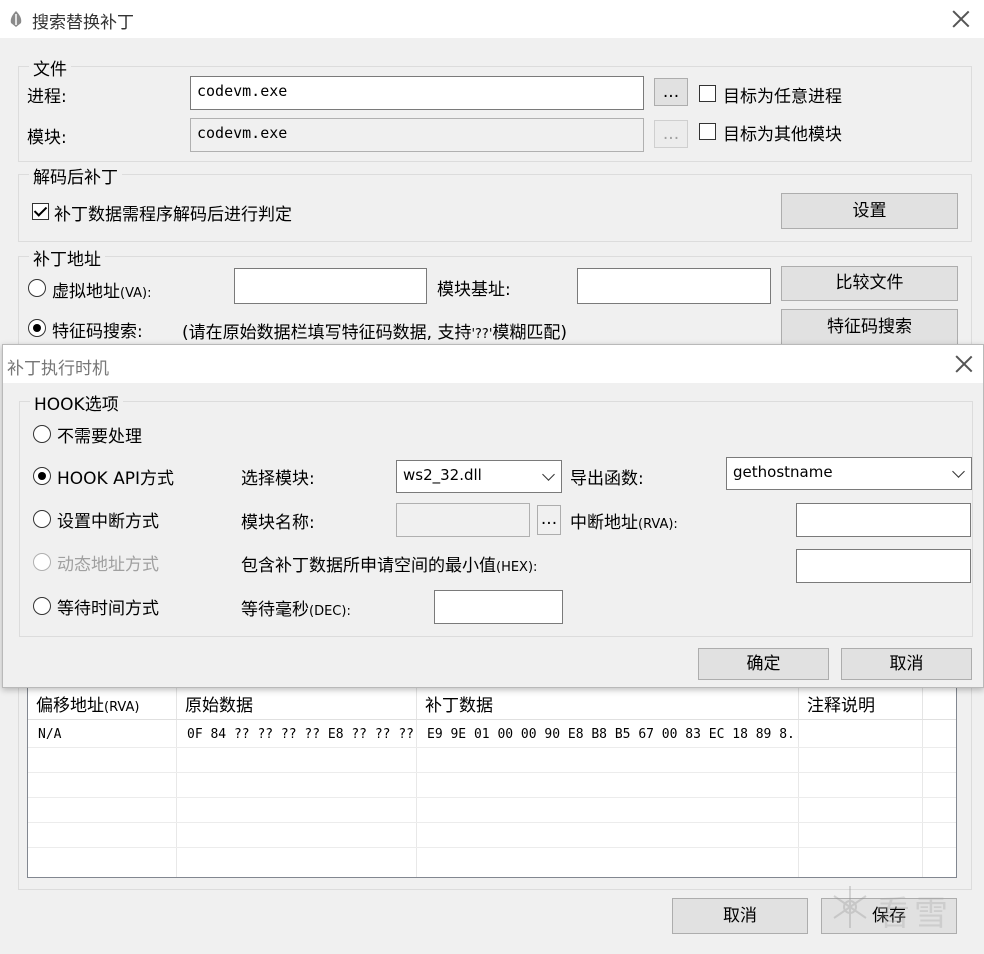 The height and width of the screenshot is (954, 984). I want to click on settings-button: 设置, so click(869, 211).